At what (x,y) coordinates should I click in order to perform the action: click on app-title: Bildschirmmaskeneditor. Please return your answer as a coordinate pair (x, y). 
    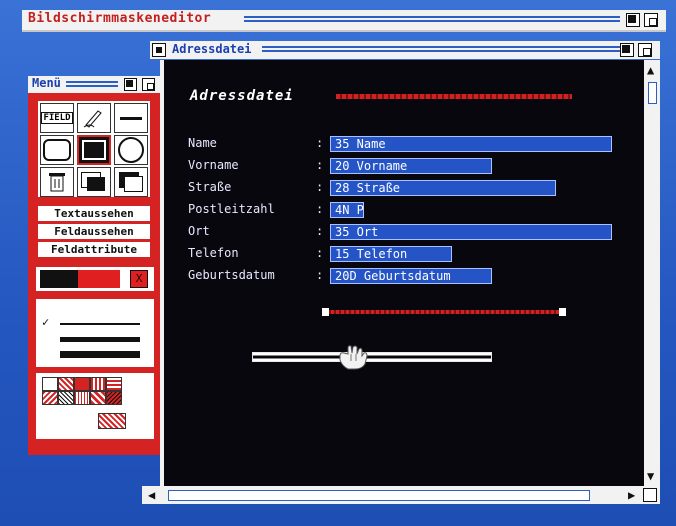
    Looking at the image, I should click on (120, 18).